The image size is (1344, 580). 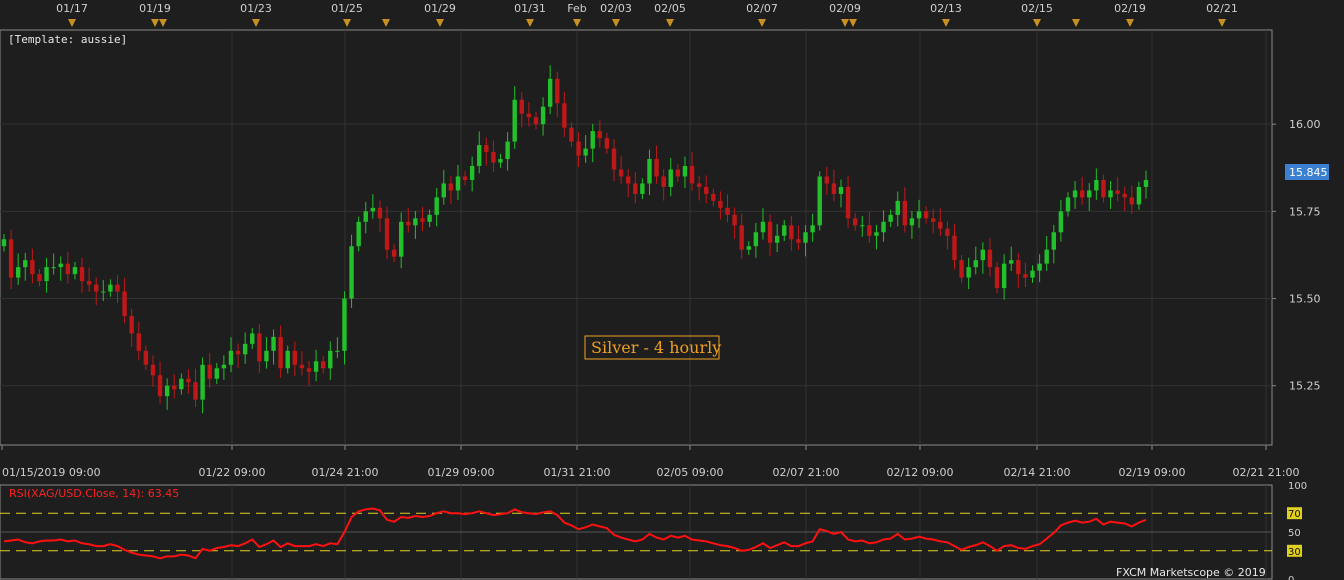 What do you see at coordinates (1152, 472) in the screenshot?
I see `bottom-date-label: 02/19 09:00` at bounding box center [1152, 472].